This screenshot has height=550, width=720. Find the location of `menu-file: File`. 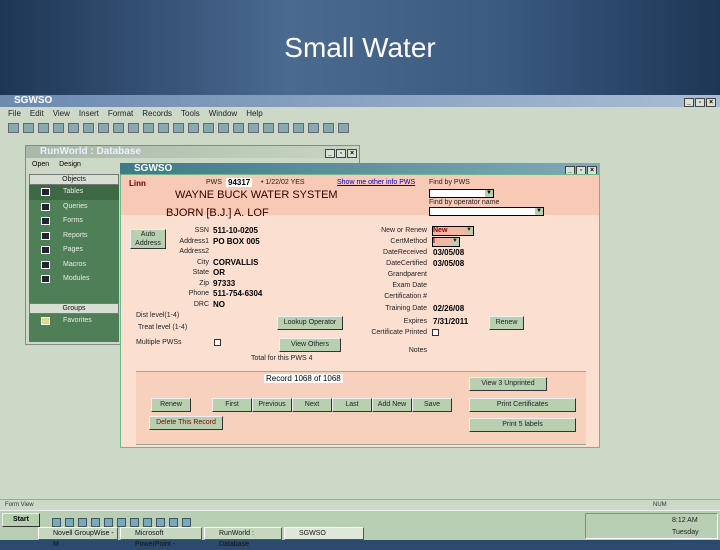

menu-file: File is located at coordinates (14, 113).